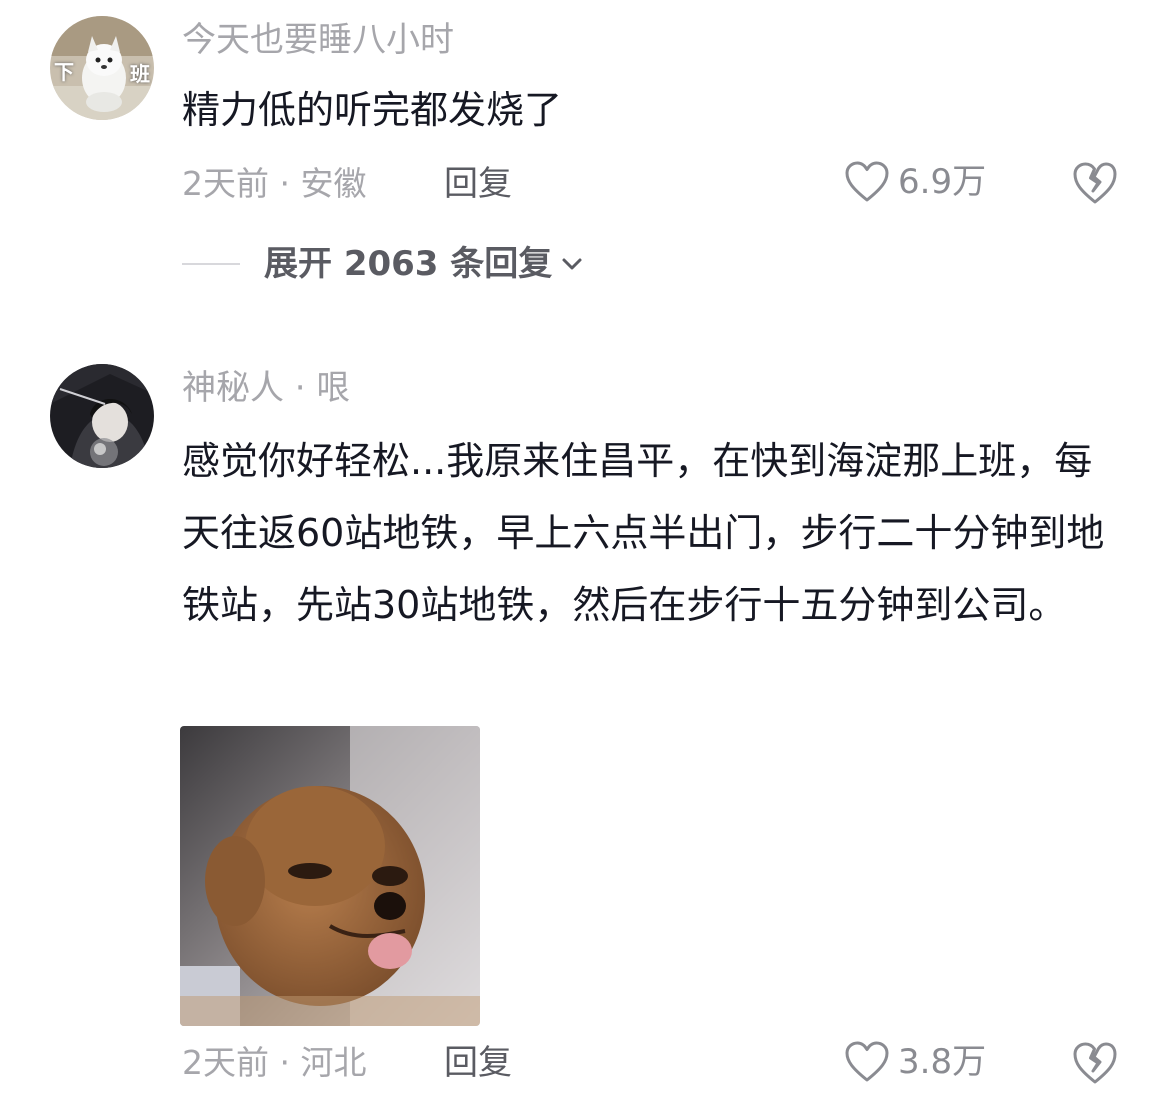 The image size is (1169, 1111). What do you see at coordinates (64, 72) in the screenshot?
I see `avatar-badge-left: 下` at bounding box center [64, 72].